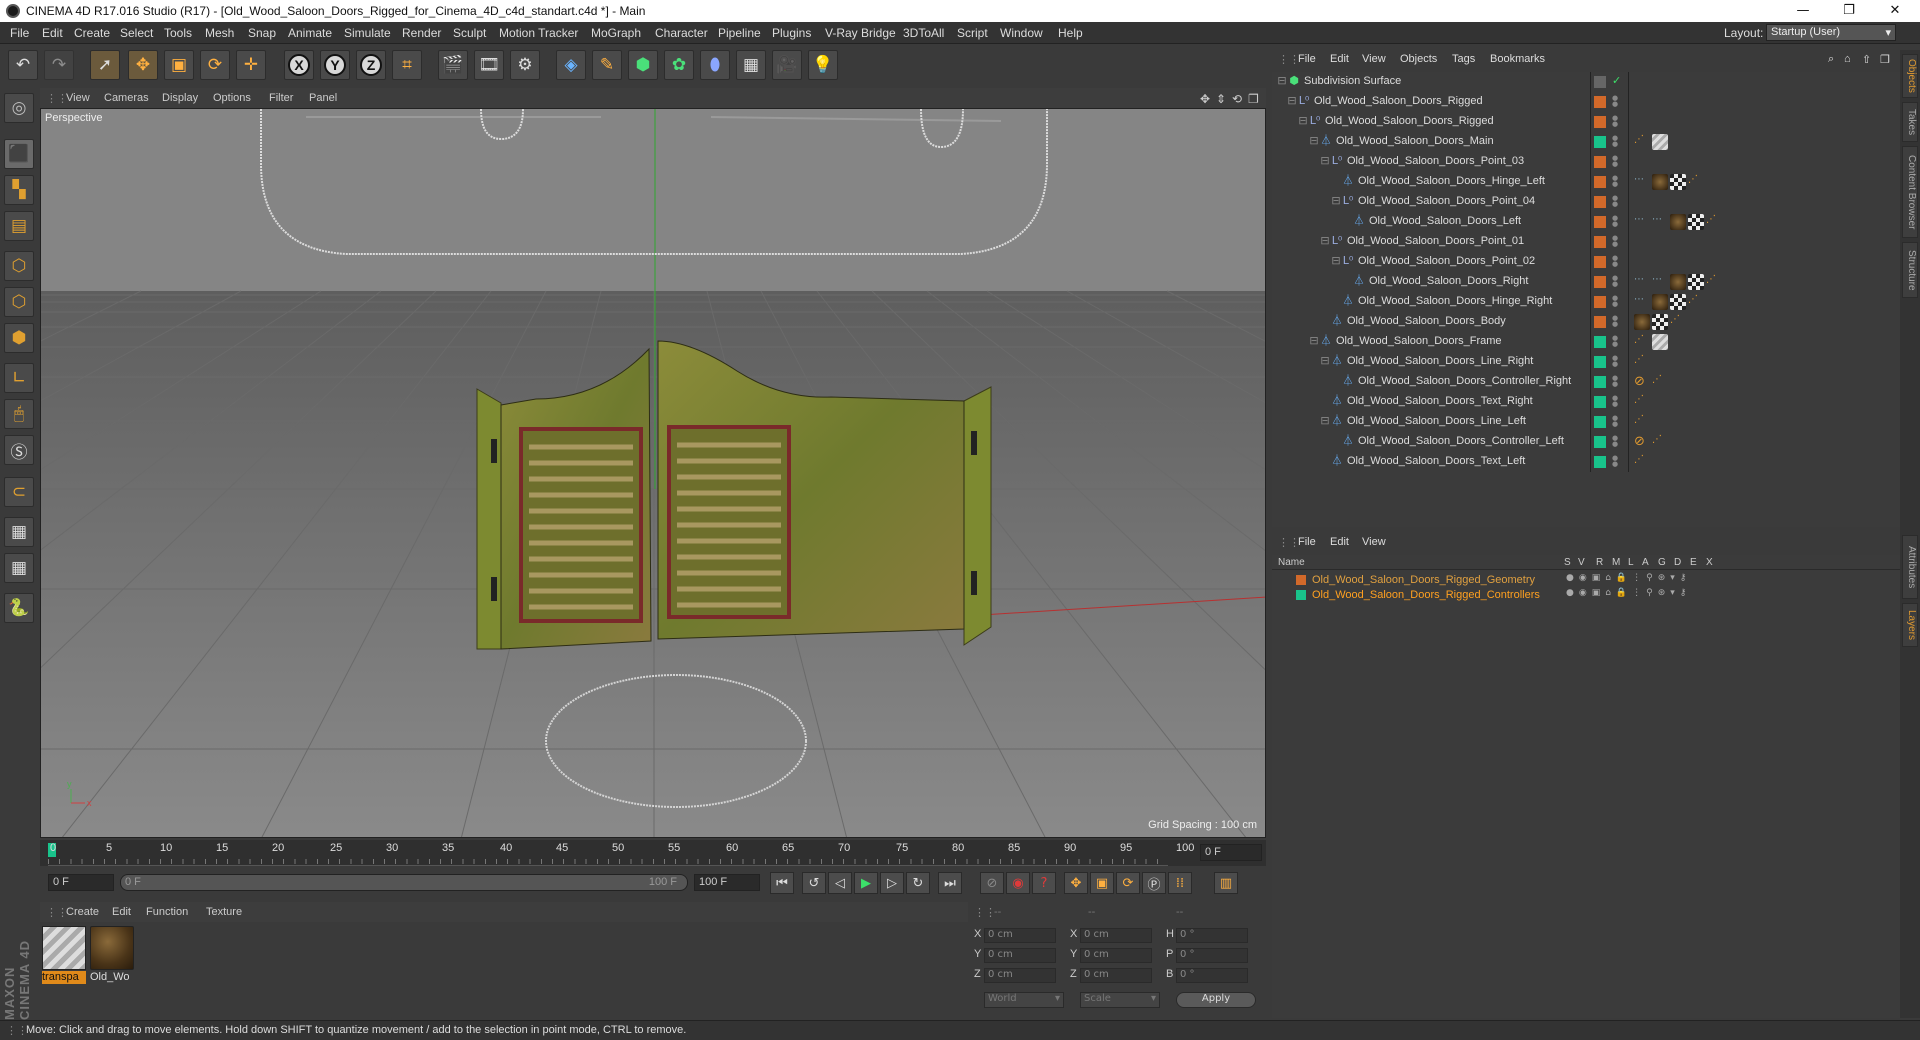 This screenshot has height=1040, width=1920. I want to click on search-icon: ⌕, so click(1831, 59).